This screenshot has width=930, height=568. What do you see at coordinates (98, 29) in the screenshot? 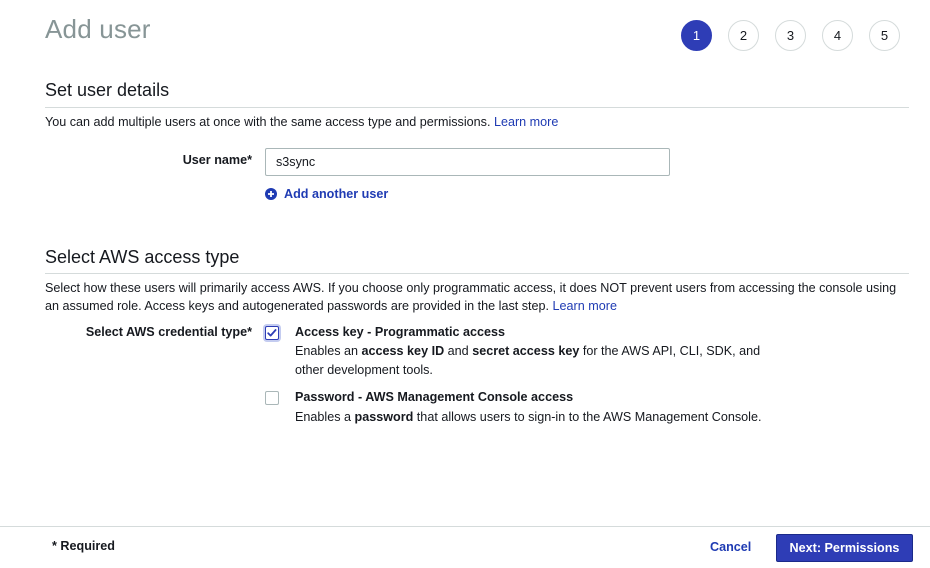
I see `page-title: Add user` at bounding box center [98, 29].